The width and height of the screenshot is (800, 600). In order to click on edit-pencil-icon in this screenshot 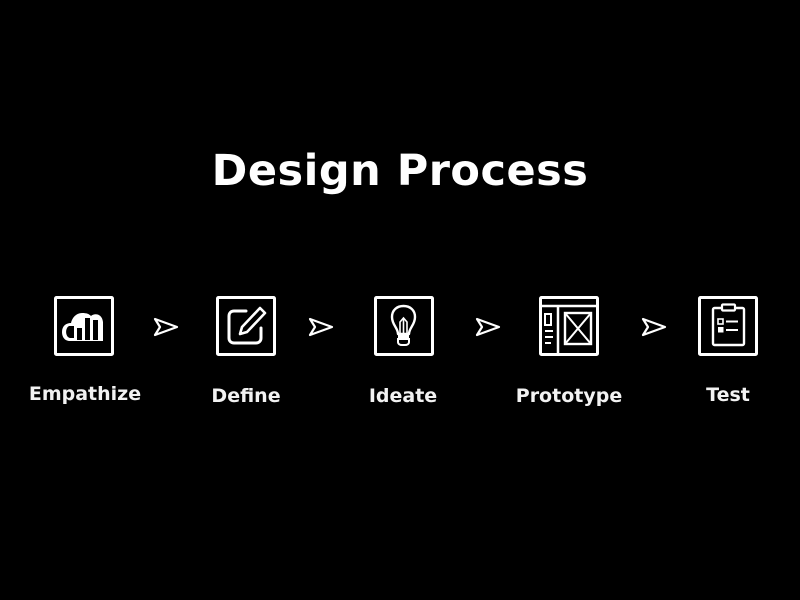, I will do `click(246, 326)`.